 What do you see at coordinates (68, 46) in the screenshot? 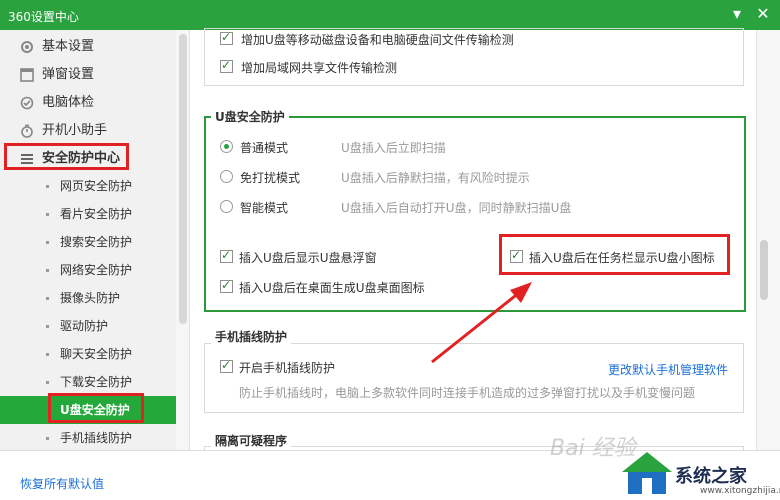
I see `sidebar-item-label: 基本设置` at bounding box center [68, 46].